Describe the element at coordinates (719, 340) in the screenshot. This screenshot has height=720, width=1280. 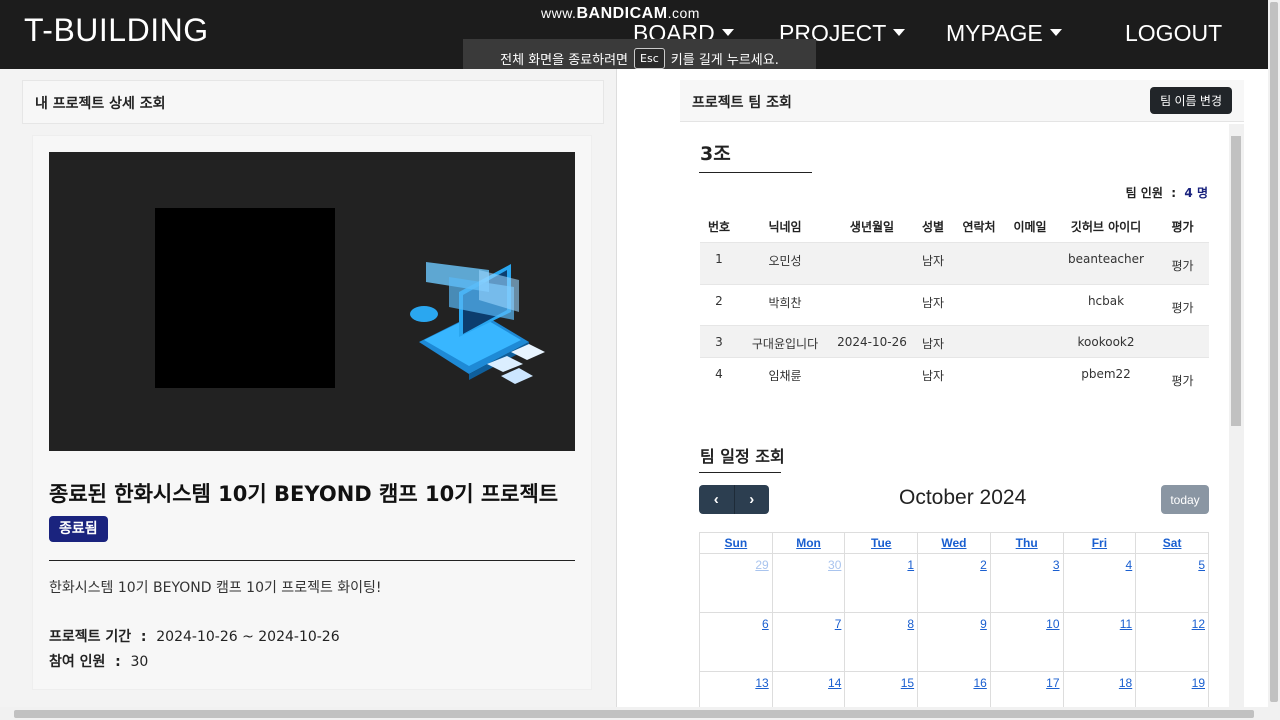
I see `cell-no: 3` at that location.